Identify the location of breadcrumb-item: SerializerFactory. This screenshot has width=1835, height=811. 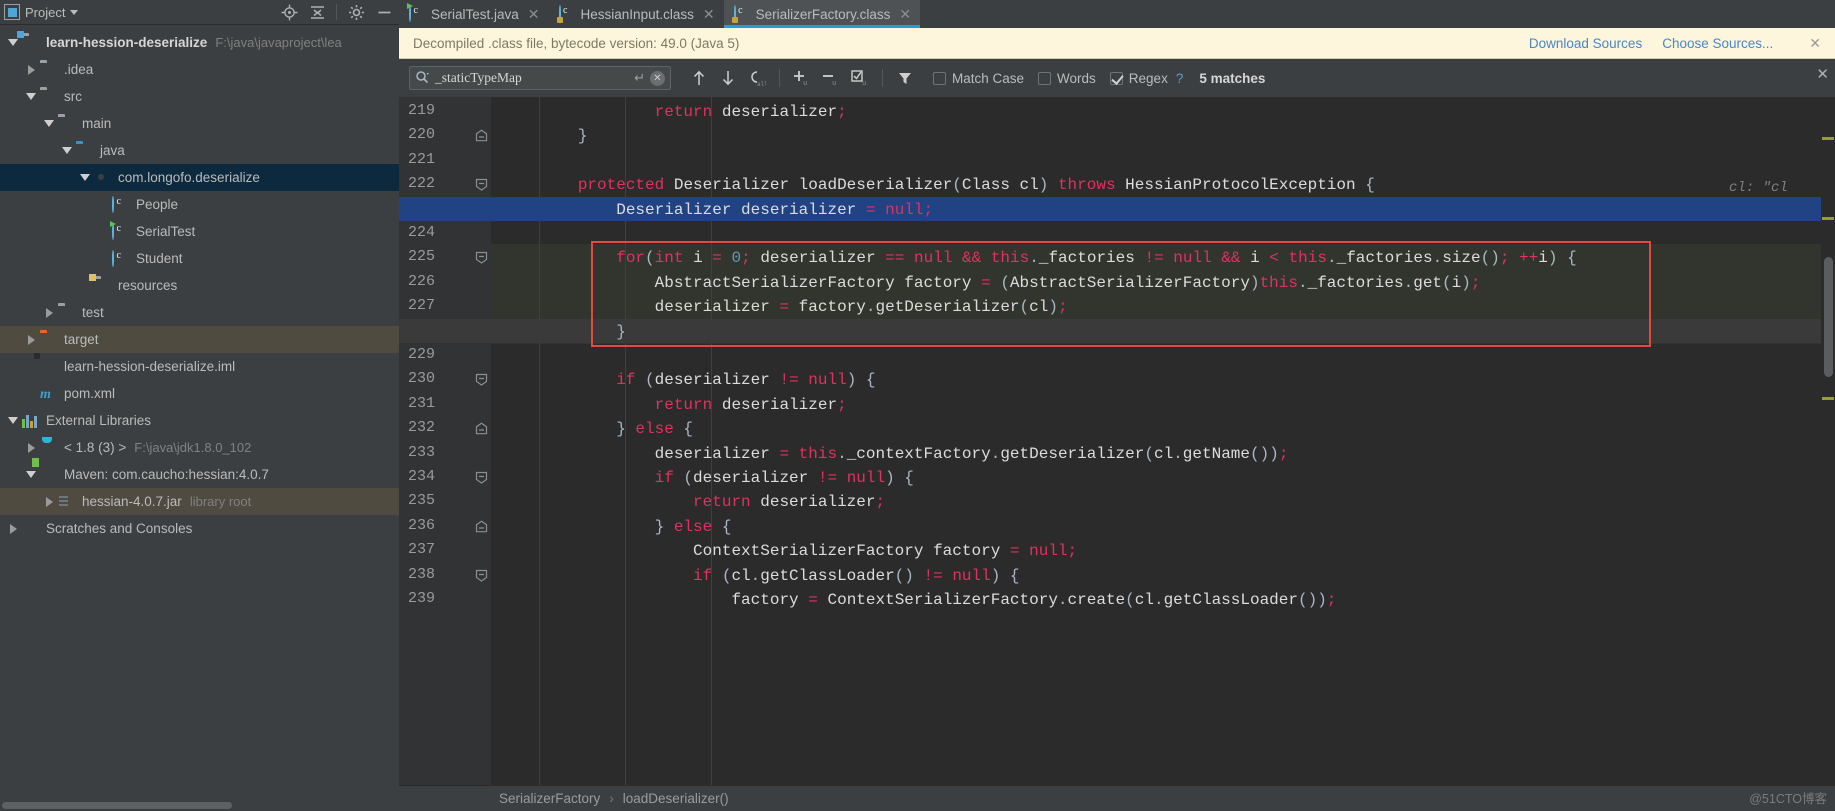
(549, 798).